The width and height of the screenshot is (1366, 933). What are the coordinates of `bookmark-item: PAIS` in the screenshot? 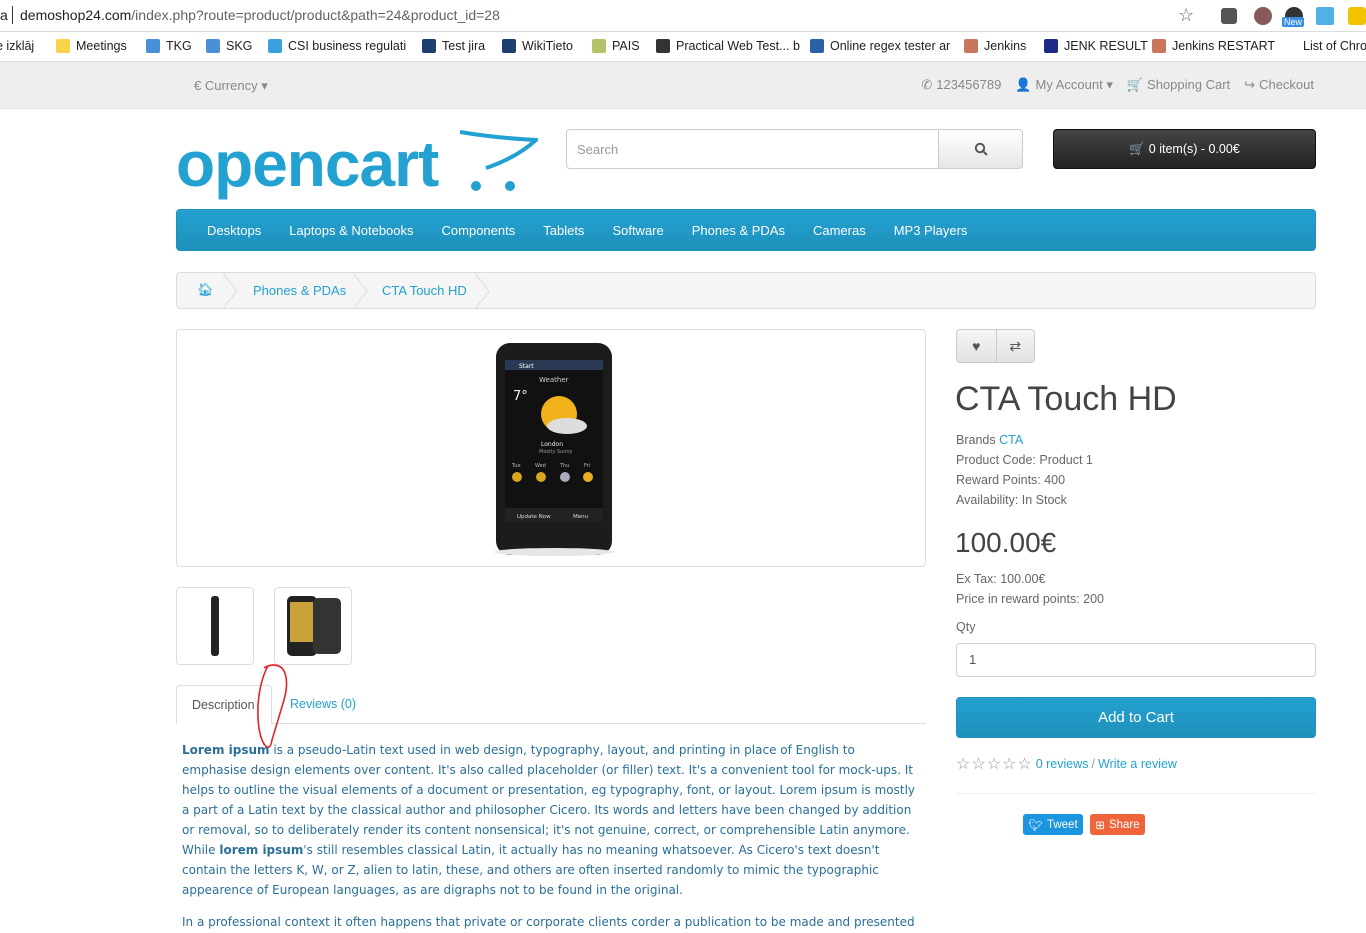 It's located at (616, 46).